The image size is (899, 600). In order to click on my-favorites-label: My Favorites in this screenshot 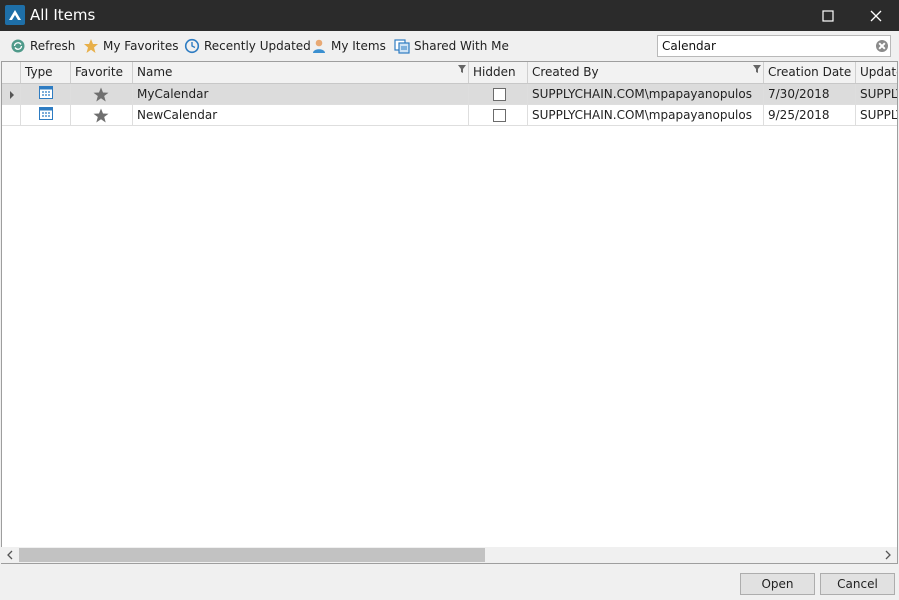, I will do `click(141, 46)`.